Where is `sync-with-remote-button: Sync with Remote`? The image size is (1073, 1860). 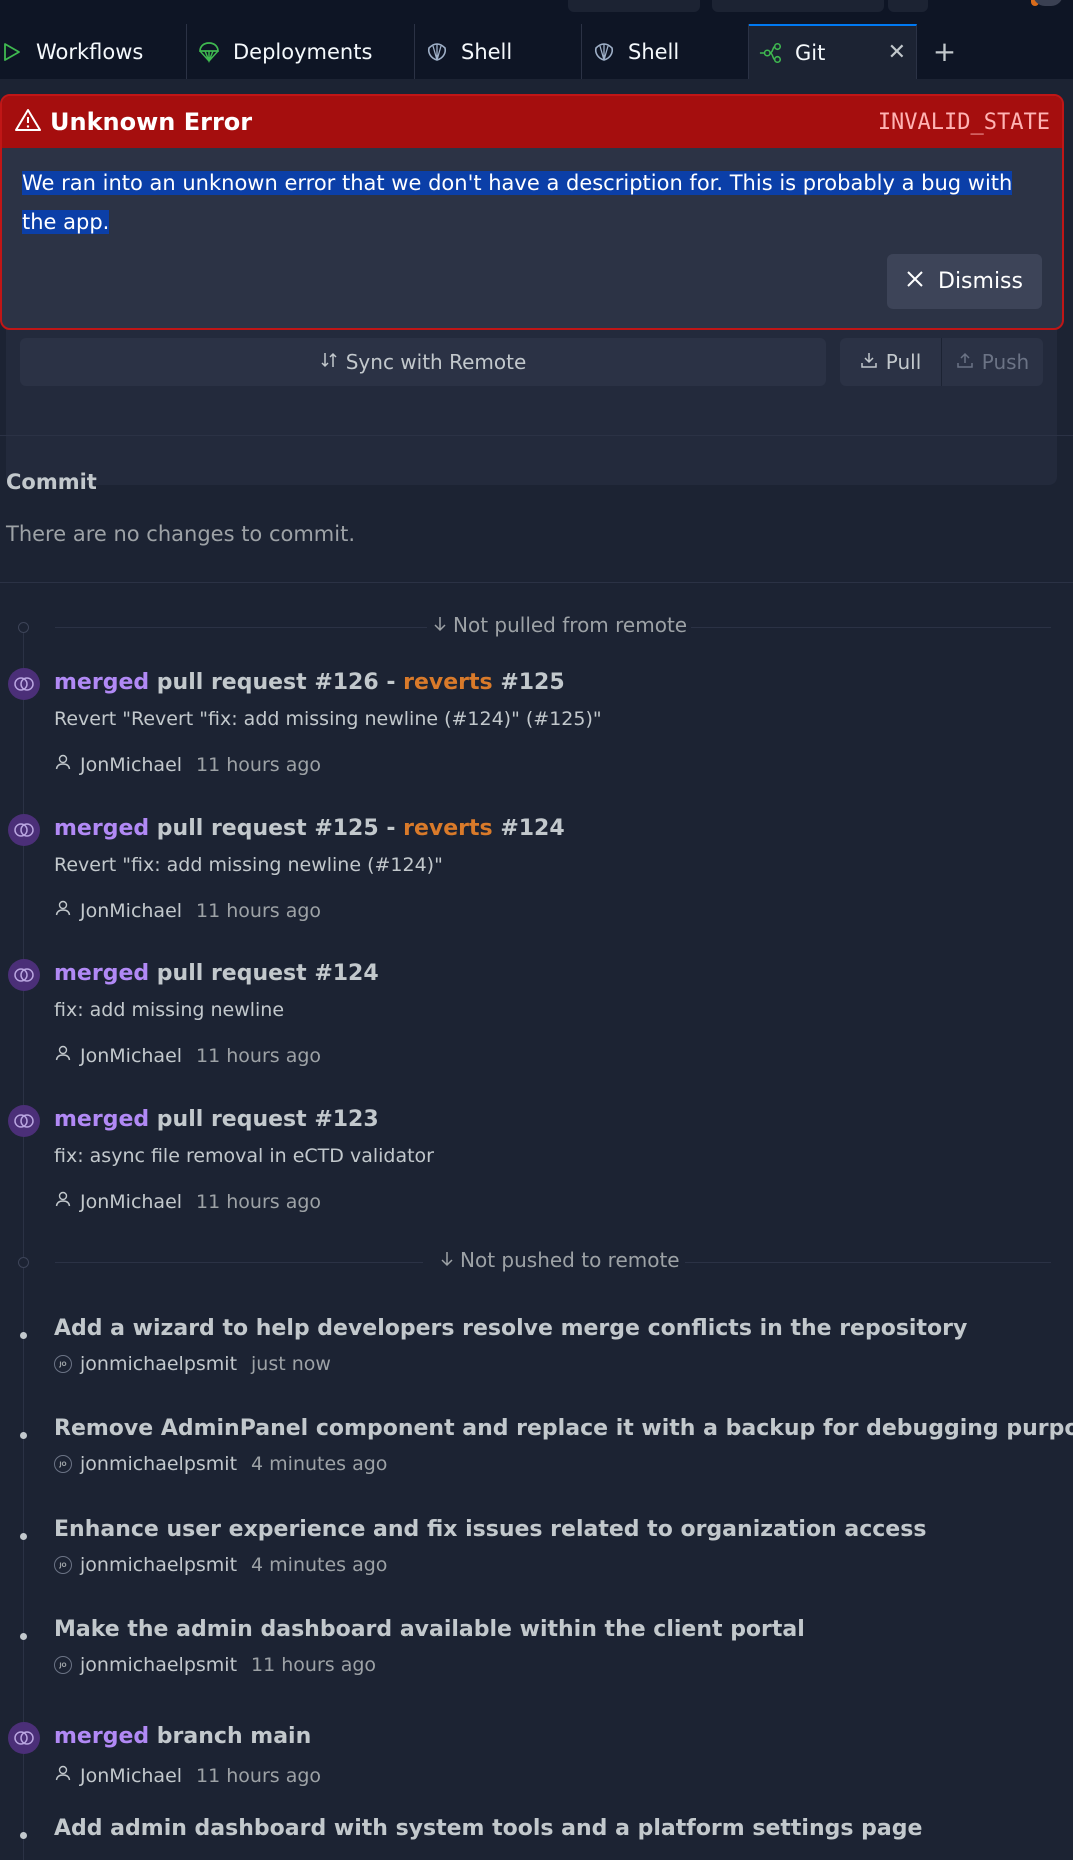 sync-with-remote-button: Sync with Remote is located at coordinates (423, 362).